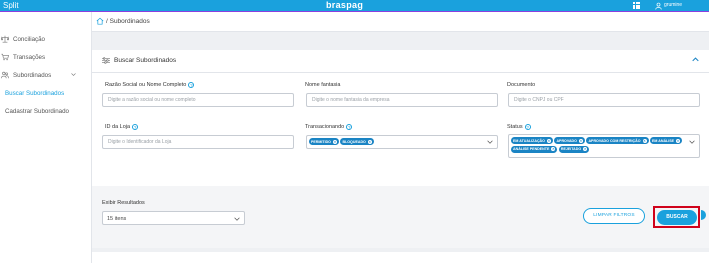 This screenshot has height=263, width=709. I want to click on tag-em-atualizacao: EM ATUALIZAÇÃO ×, so click(532, 140).